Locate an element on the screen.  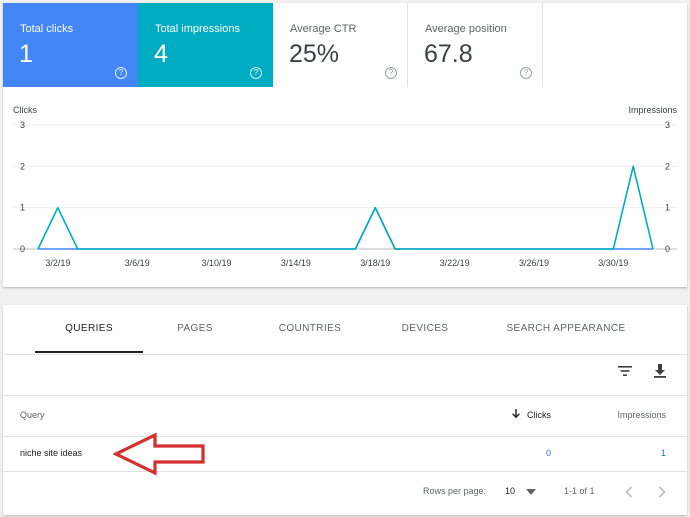
y-tick-label-left: 0 is located at coordinates (22, 249).